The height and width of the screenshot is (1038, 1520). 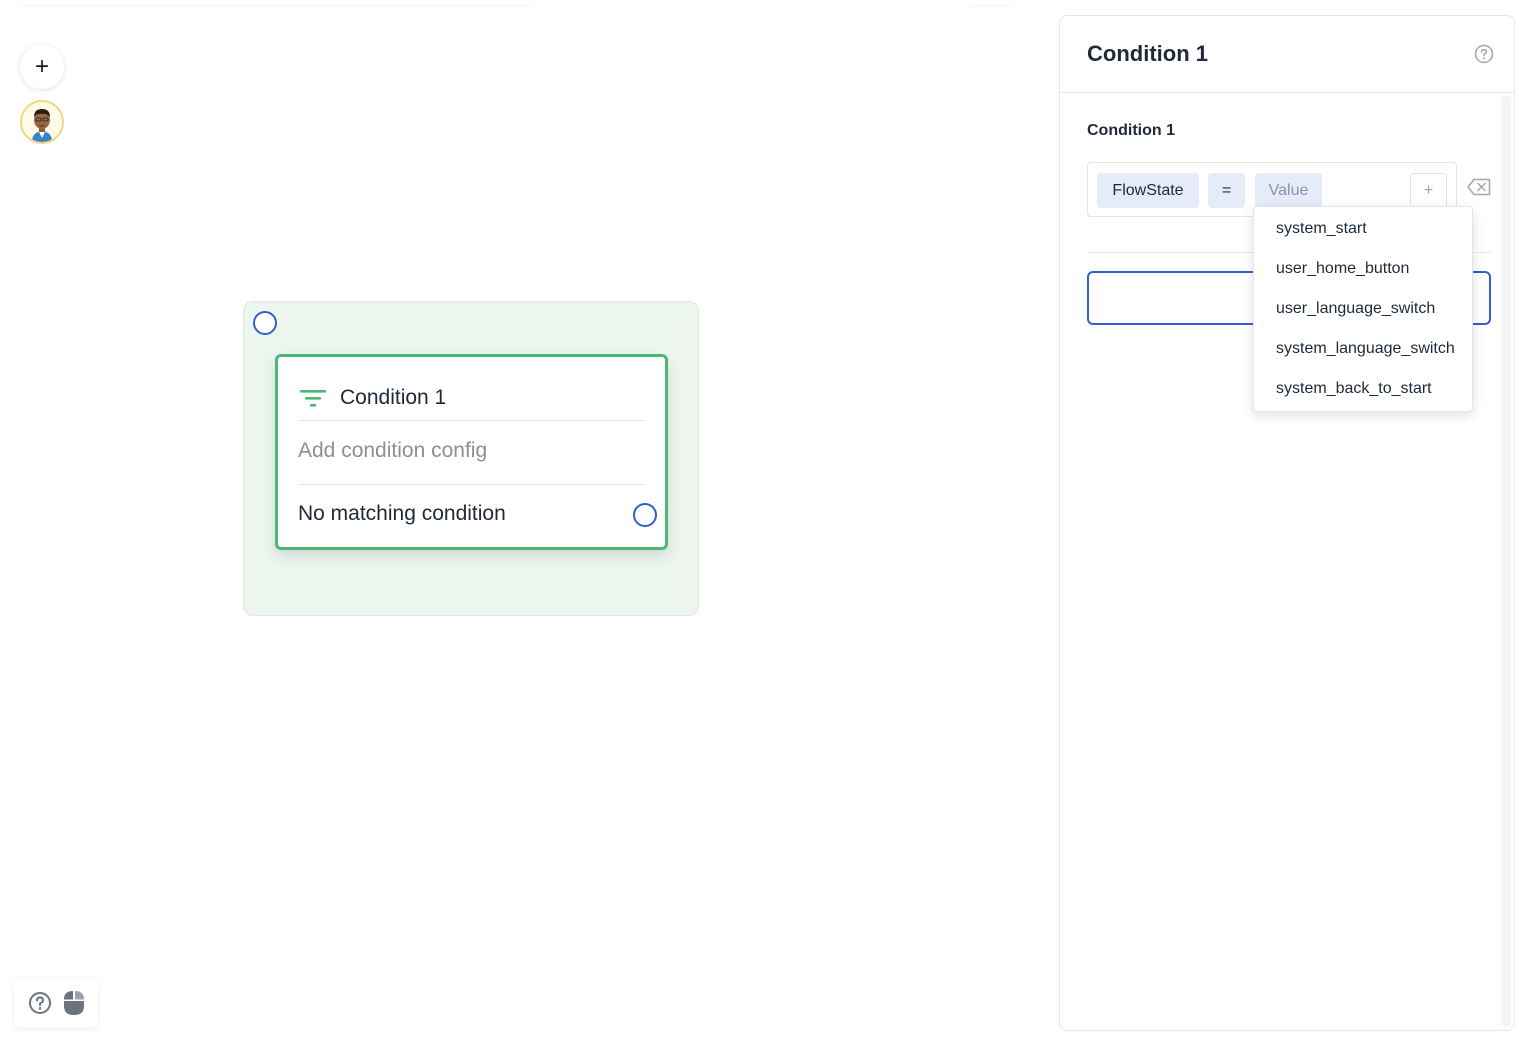 What do you see at coordinates (1363, 389) in the screenshot?
I see `dropdown-option: system_back_to_start` at bounding box center [1363, 389].